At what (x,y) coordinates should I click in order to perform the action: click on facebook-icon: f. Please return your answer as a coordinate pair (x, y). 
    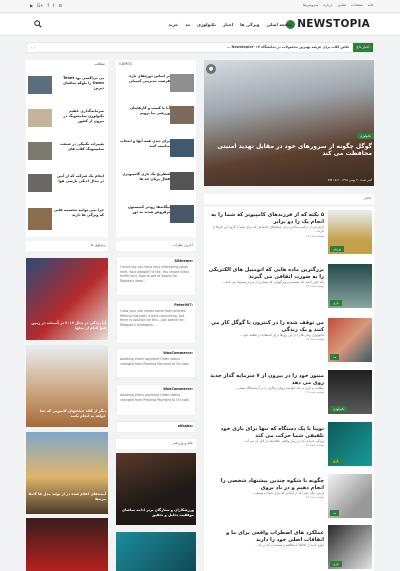
    Looking at the image, I should click on (48, 5).